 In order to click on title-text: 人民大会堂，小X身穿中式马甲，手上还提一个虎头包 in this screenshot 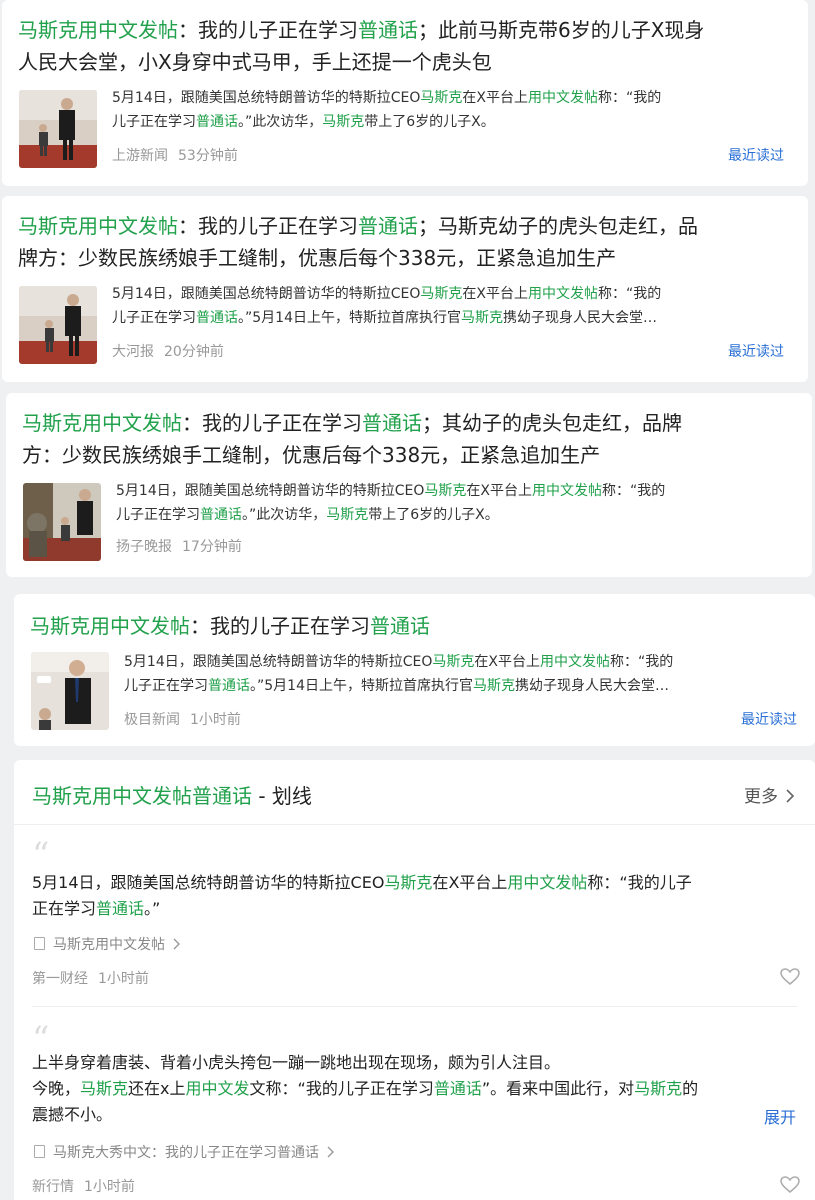, I will do `click(255, 62)`.